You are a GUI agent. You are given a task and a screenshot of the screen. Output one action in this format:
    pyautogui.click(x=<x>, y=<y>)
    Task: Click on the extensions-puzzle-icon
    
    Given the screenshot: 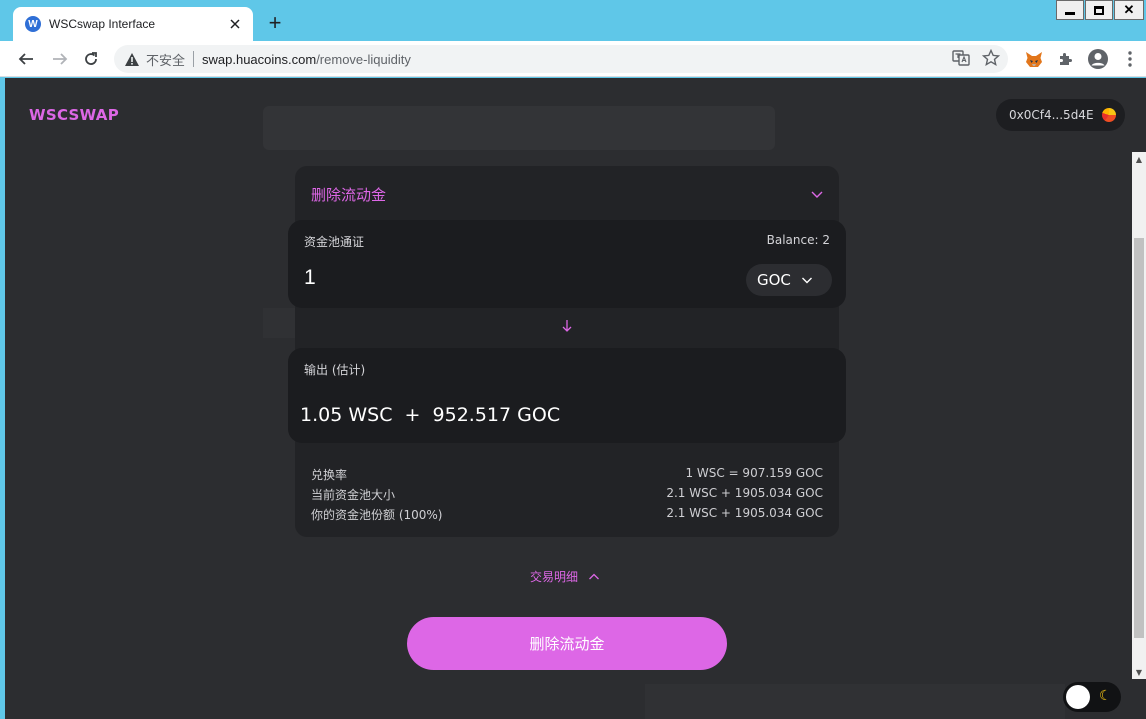 What is the action you would take?
    pyautogui.click(x=1066, y=59)
    